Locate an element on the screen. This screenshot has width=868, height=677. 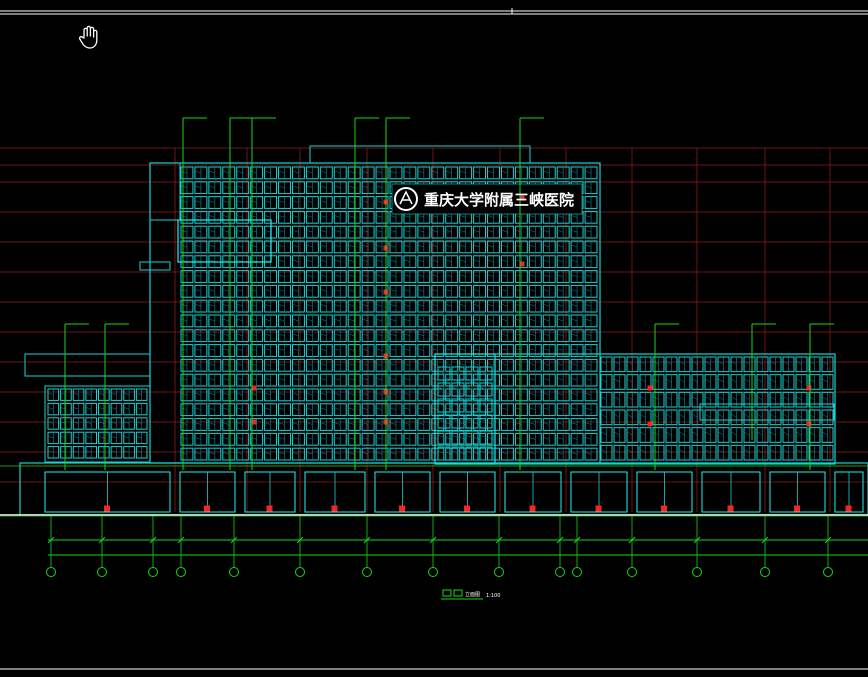
lobby-window-open is located at coordinates (455, 420).